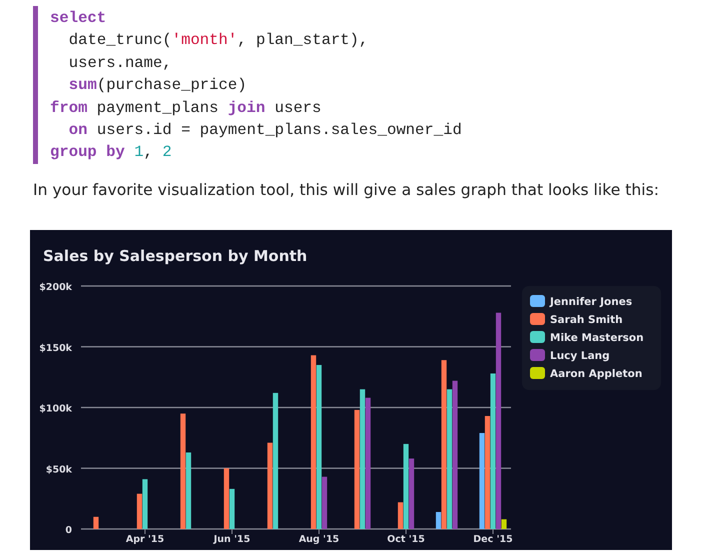 The image size is (702, 556). I want to click on code-line: group by 1, 2, so click(111, 153).